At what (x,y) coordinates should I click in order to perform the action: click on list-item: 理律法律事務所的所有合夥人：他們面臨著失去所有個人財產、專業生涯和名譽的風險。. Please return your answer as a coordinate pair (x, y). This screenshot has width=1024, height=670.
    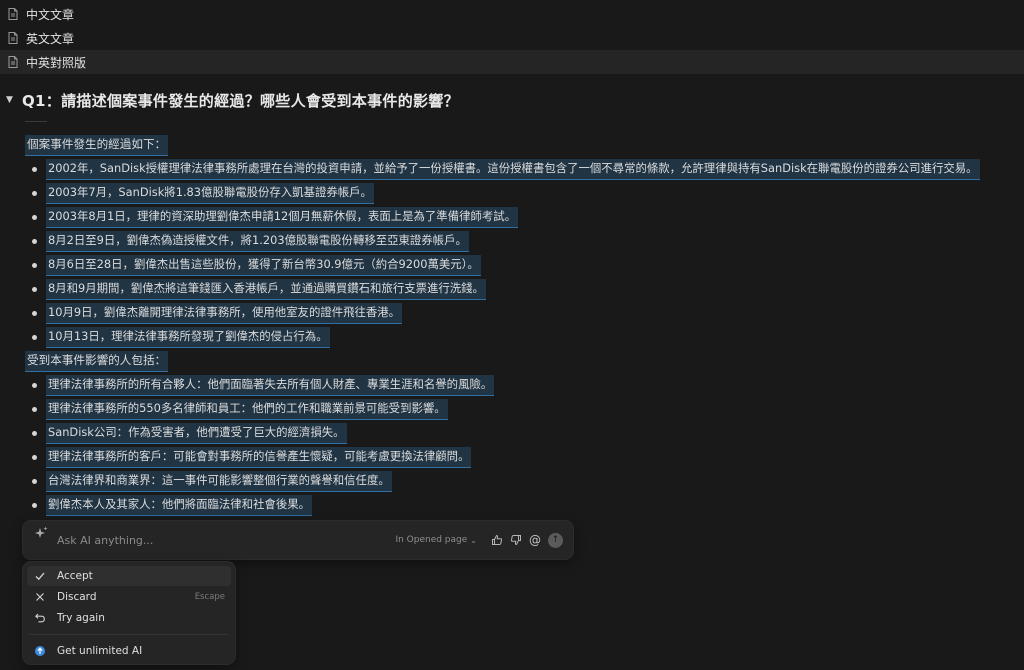
    Looking at the image, I should click on (520, 385).